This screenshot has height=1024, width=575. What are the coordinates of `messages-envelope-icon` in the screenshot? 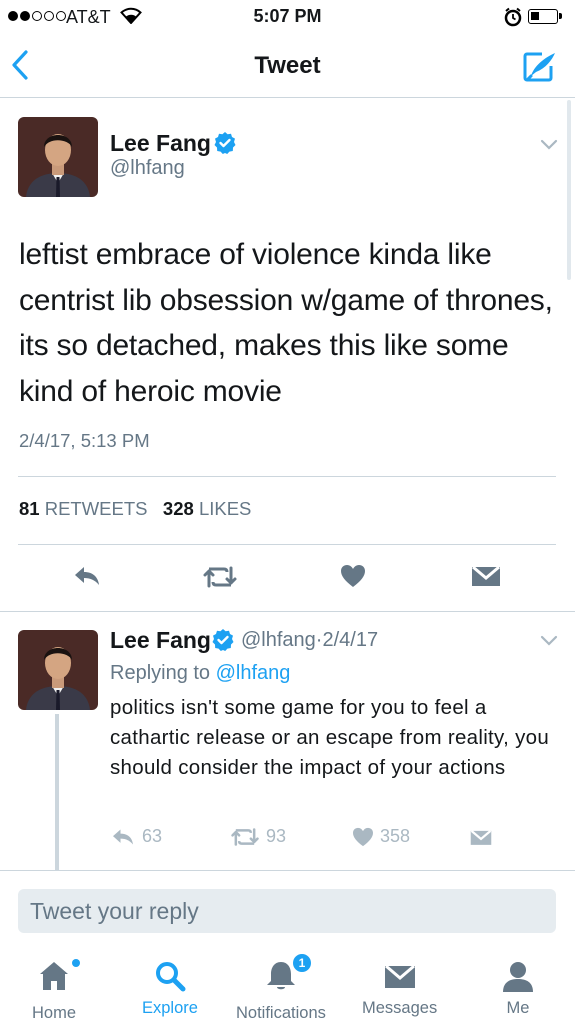 It's located at (399, 976).